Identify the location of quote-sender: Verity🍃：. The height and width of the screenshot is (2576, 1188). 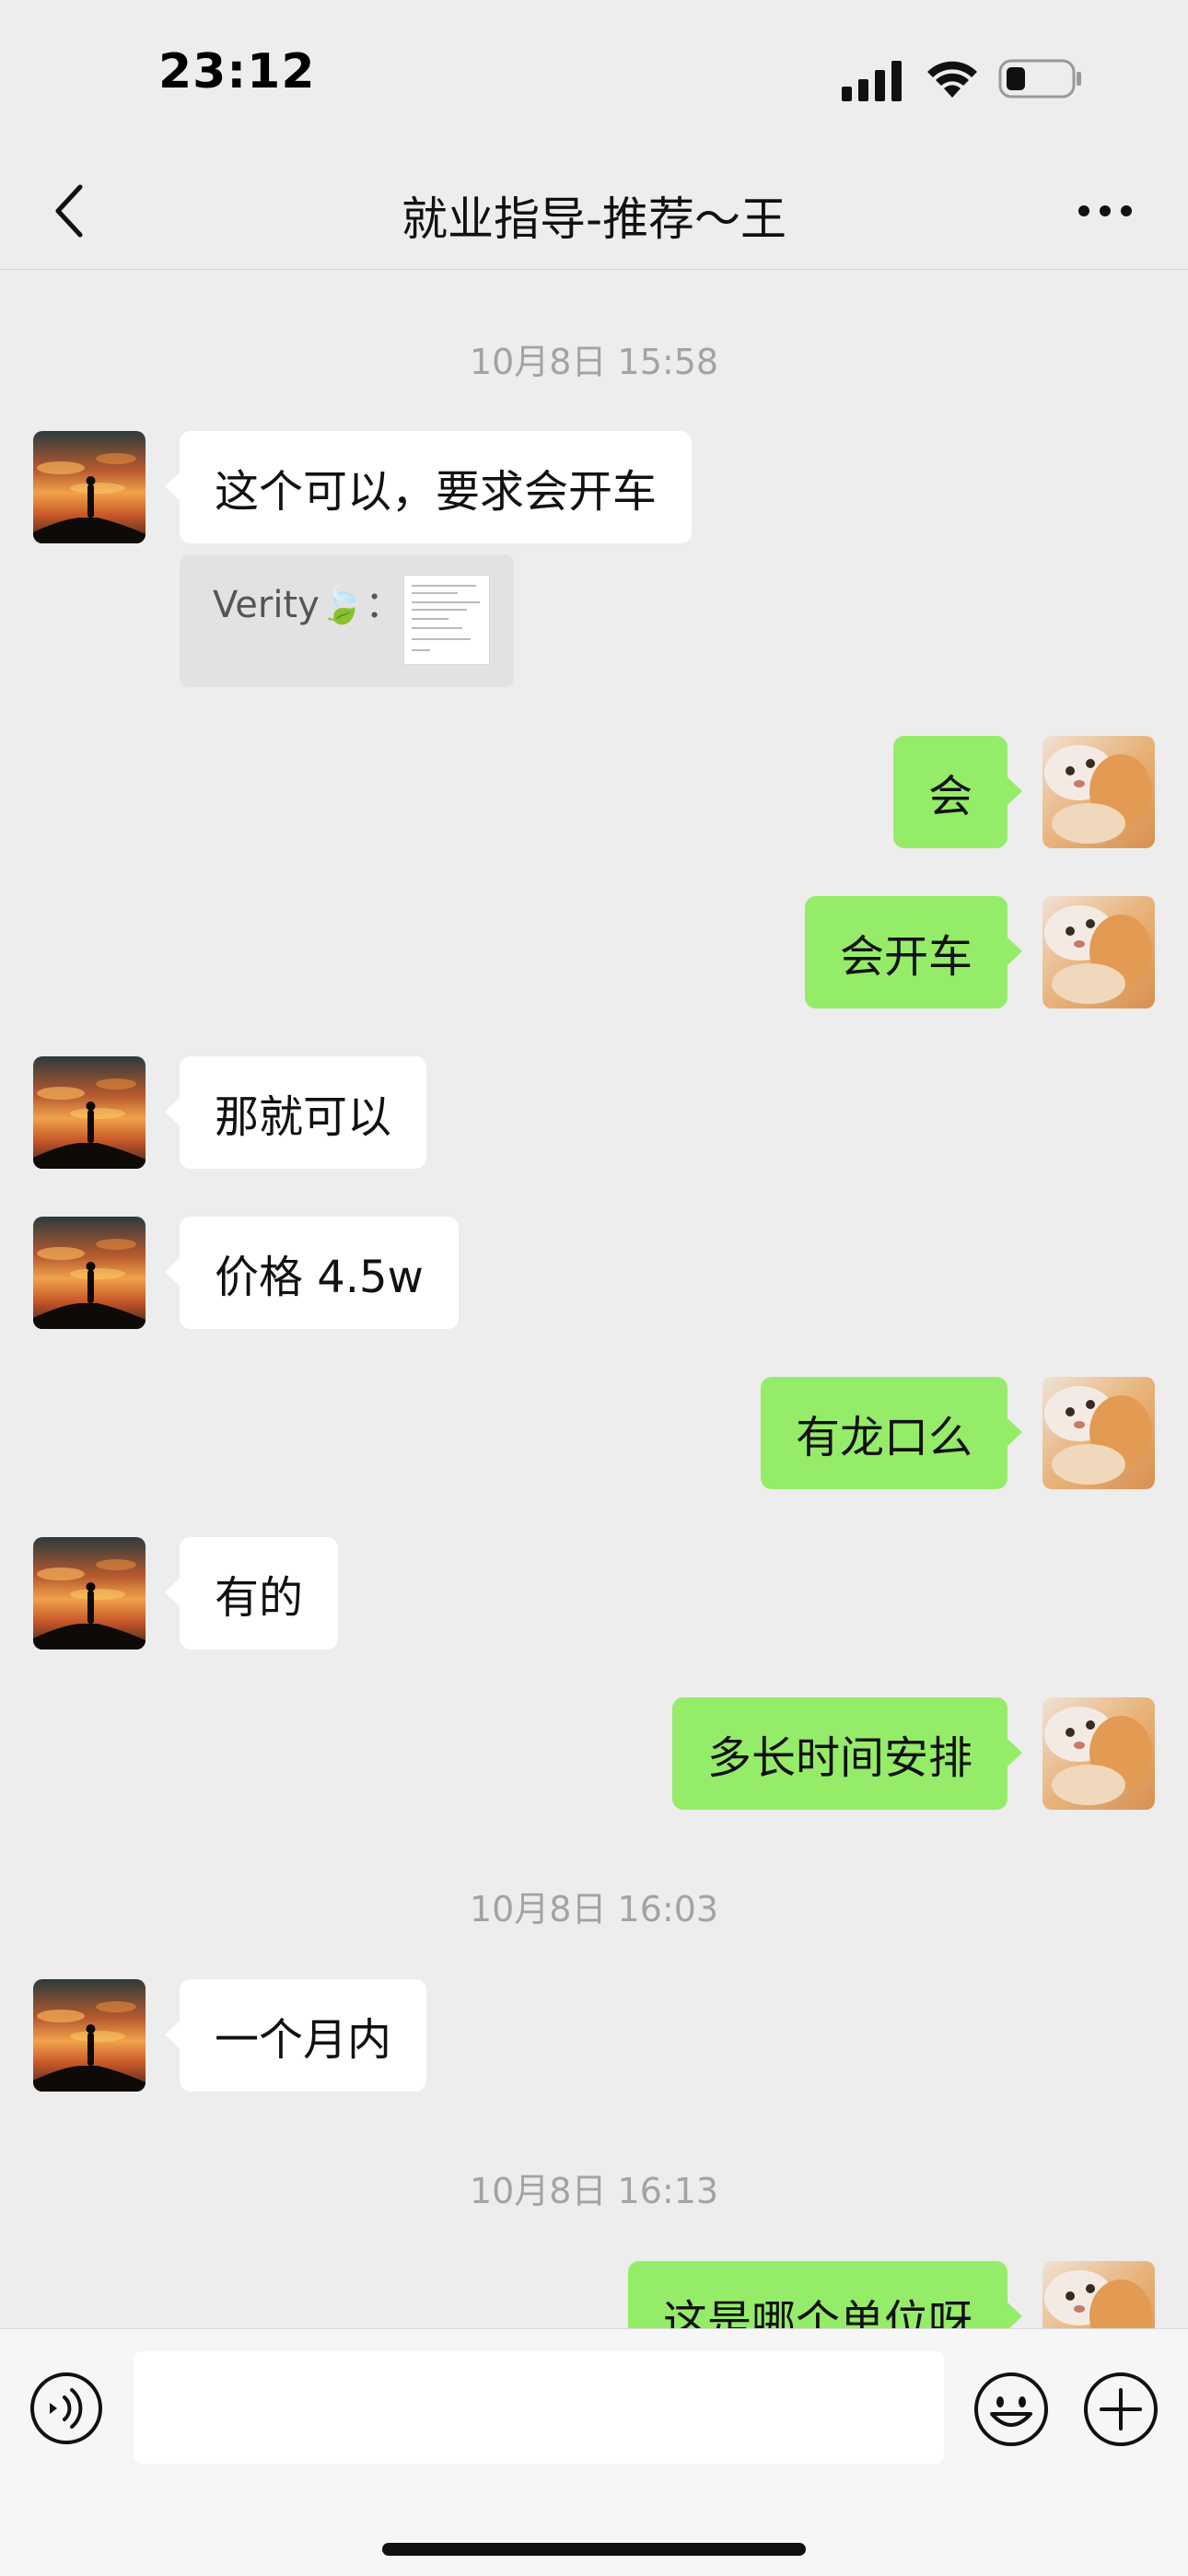
(307, 605).